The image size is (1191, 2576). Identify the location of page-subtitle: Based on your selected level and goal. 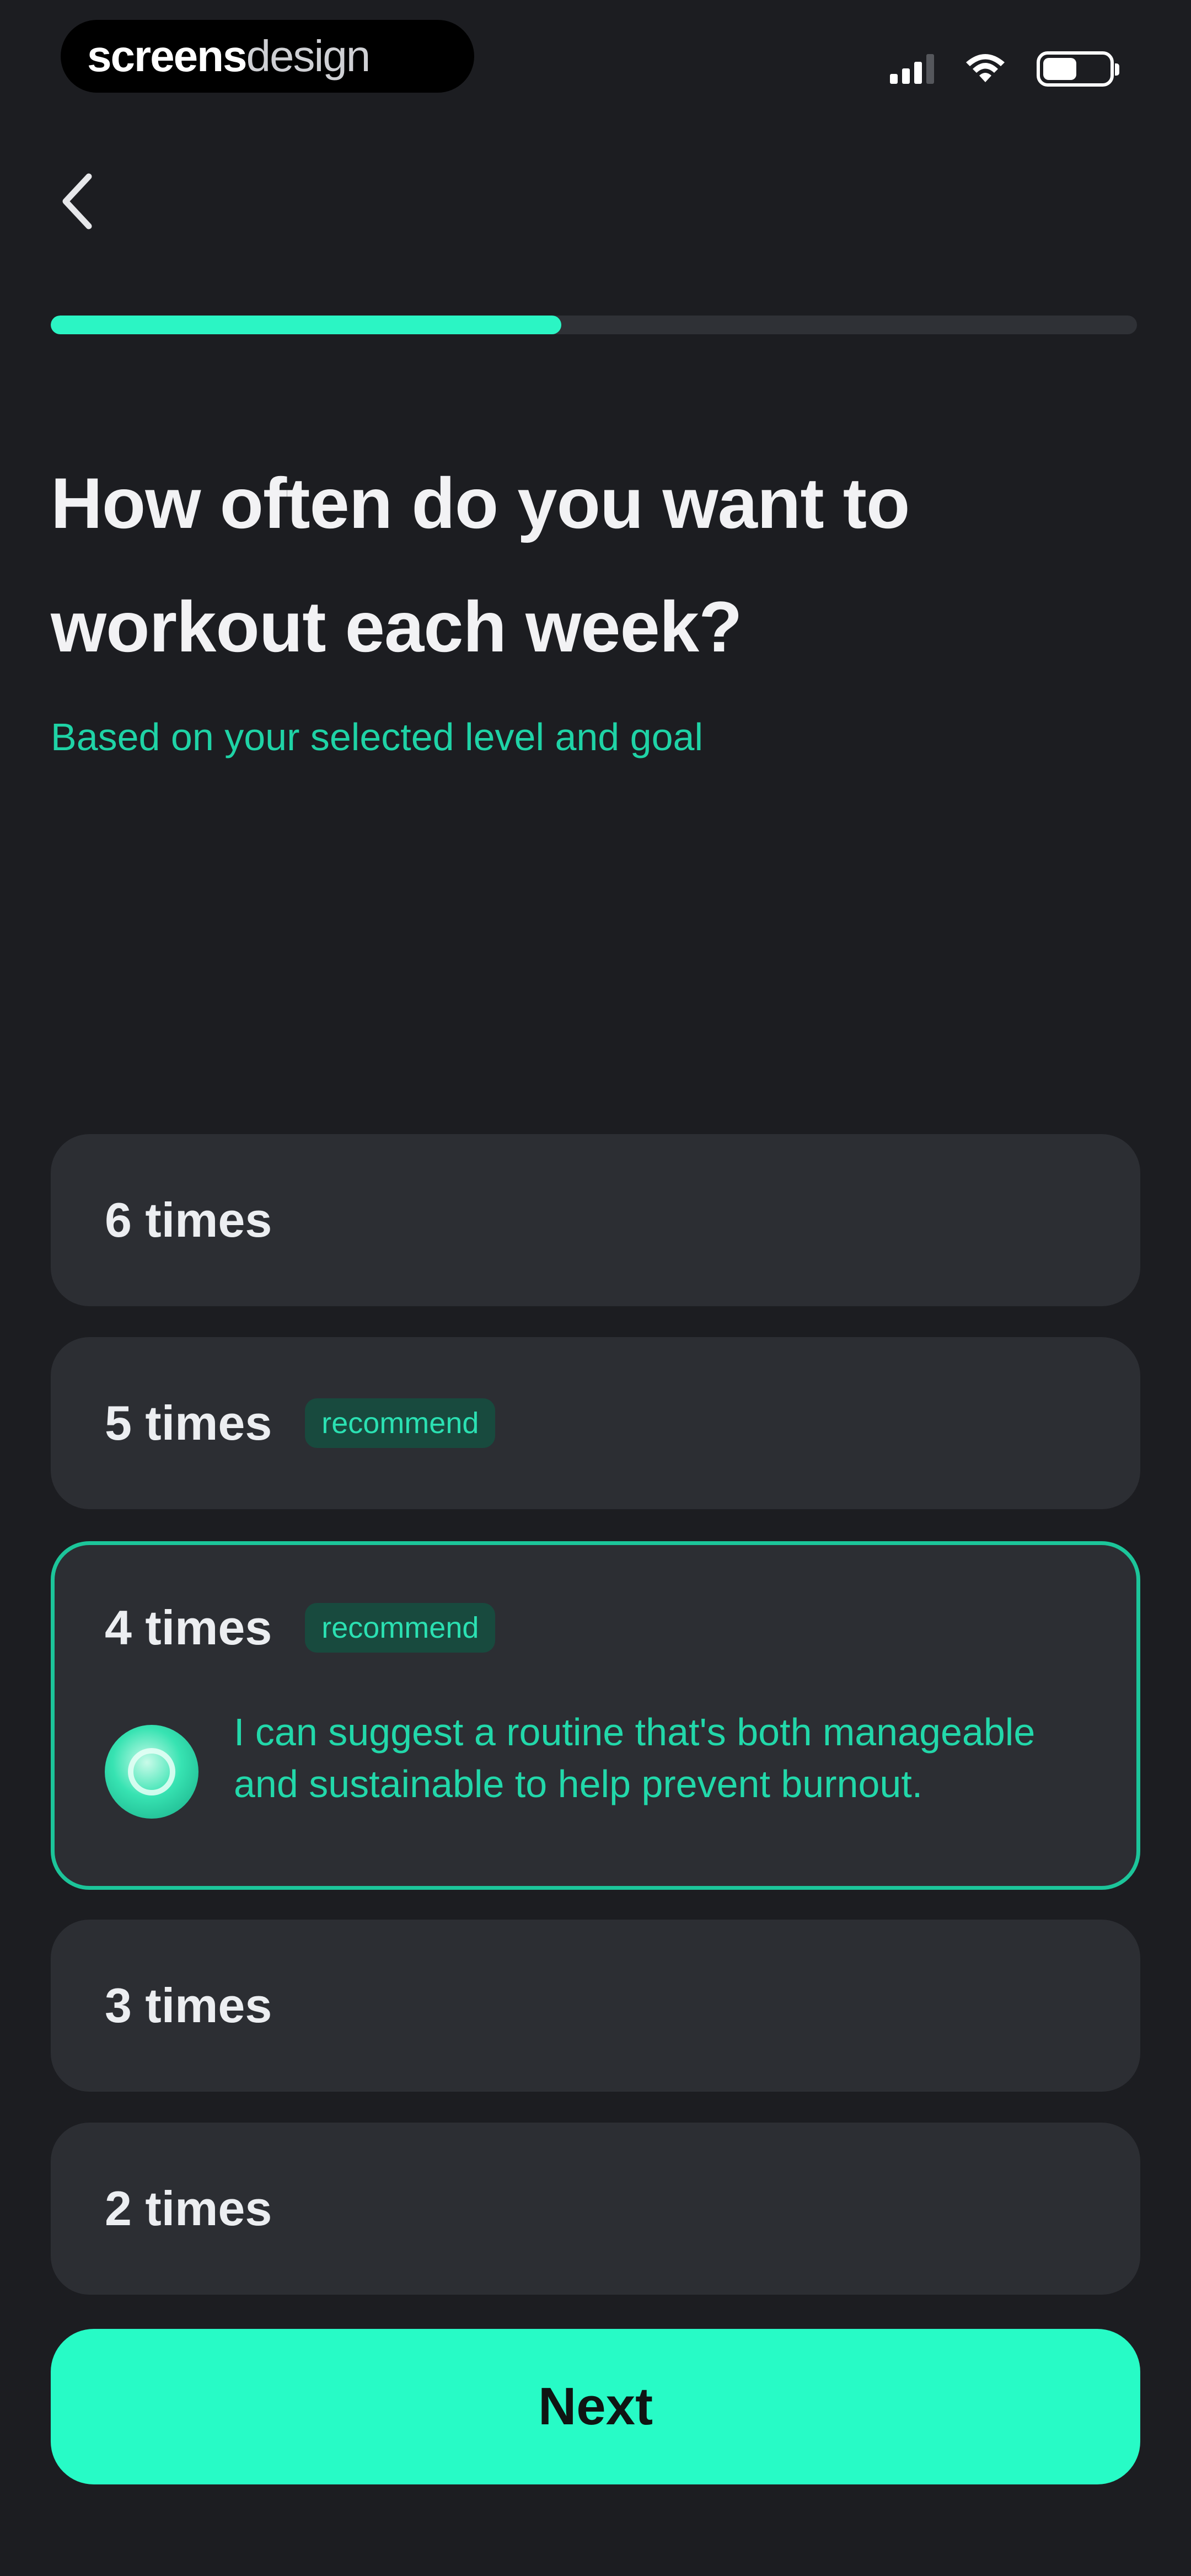
(377, 736).